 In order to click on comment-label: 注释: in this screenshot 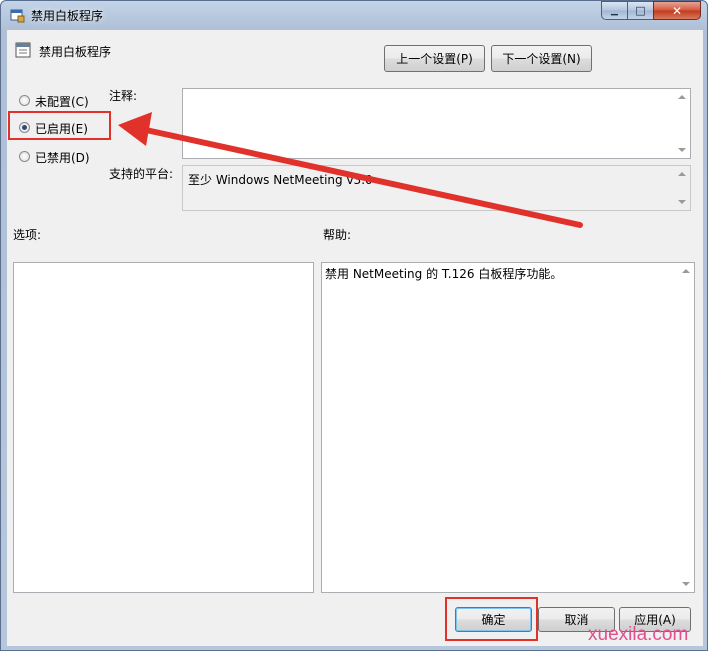, I will do `click(123, 96)`.